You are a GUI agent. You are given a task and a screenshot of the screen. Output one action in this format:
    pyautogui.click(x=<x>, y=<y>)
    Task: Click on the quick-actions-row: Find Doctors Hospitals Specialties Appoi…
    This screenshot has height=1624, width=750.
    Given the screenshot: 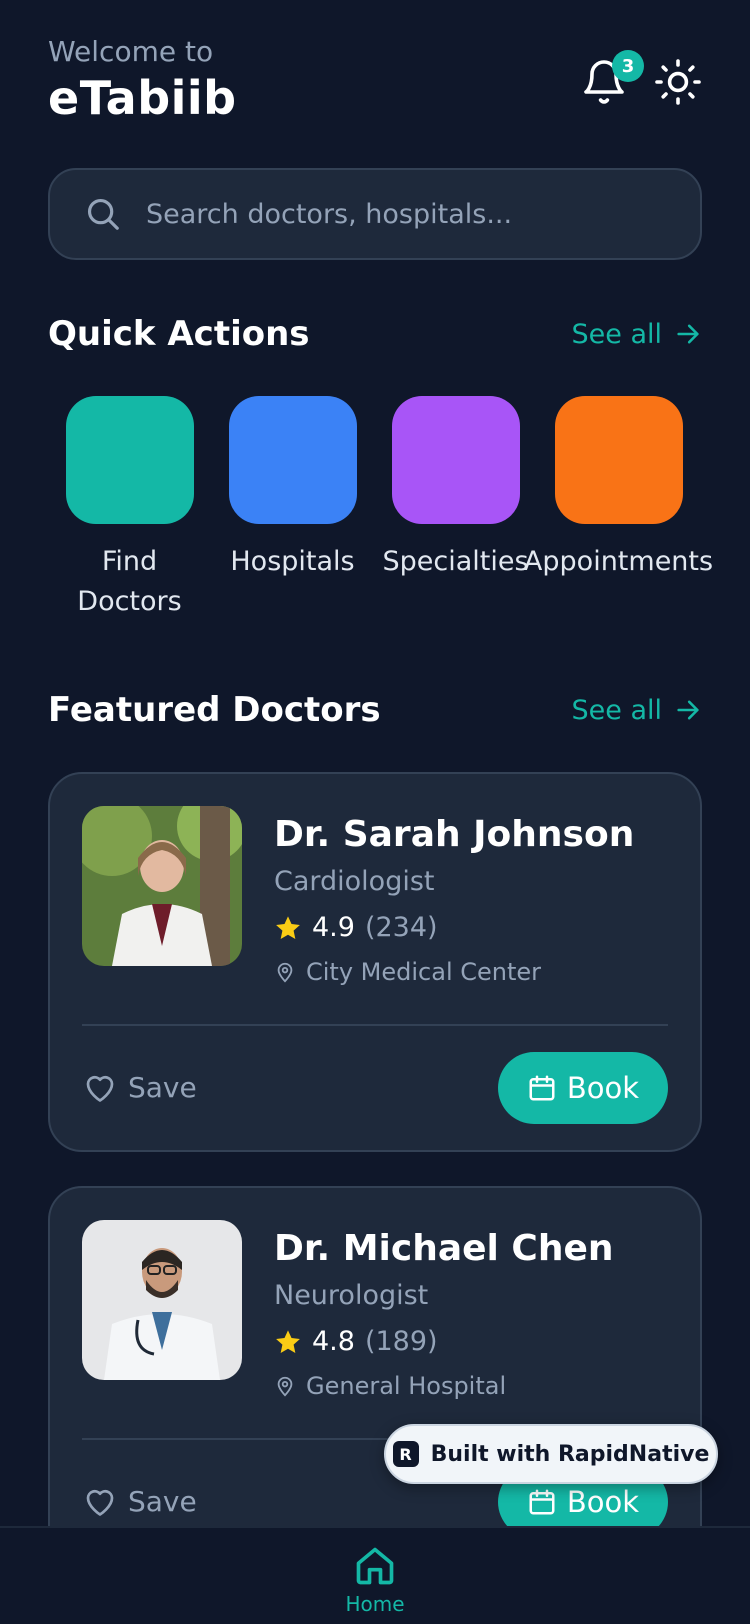 What is the action you would take?
    pyautogui.click(x=384, y=509)
    